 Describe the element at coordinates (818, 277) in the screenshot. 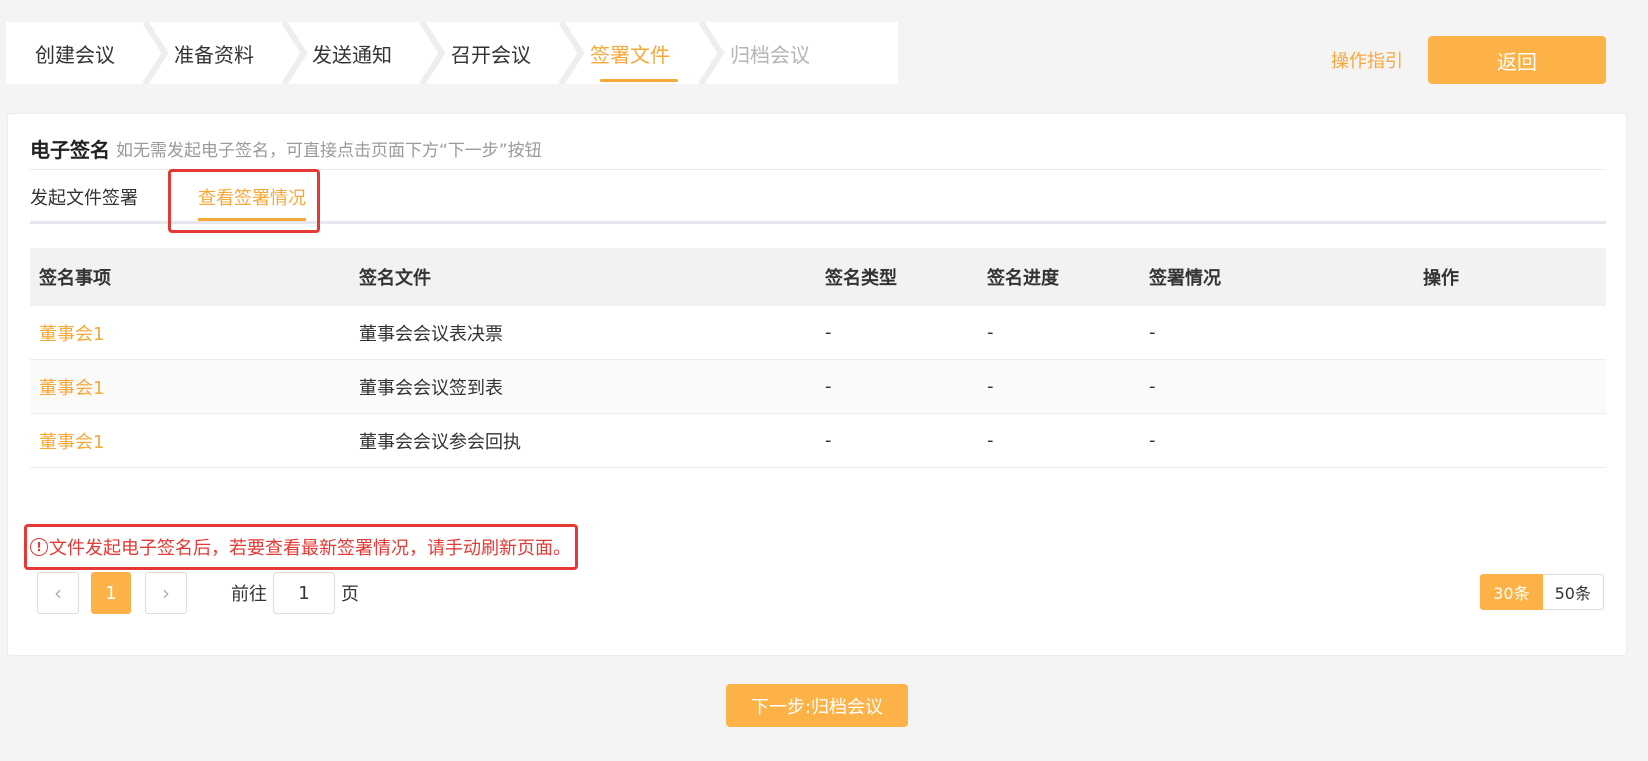

I see `table-header: 签名事项 签名文件 签名类型 签名进度 签署情况 操作` at that location.